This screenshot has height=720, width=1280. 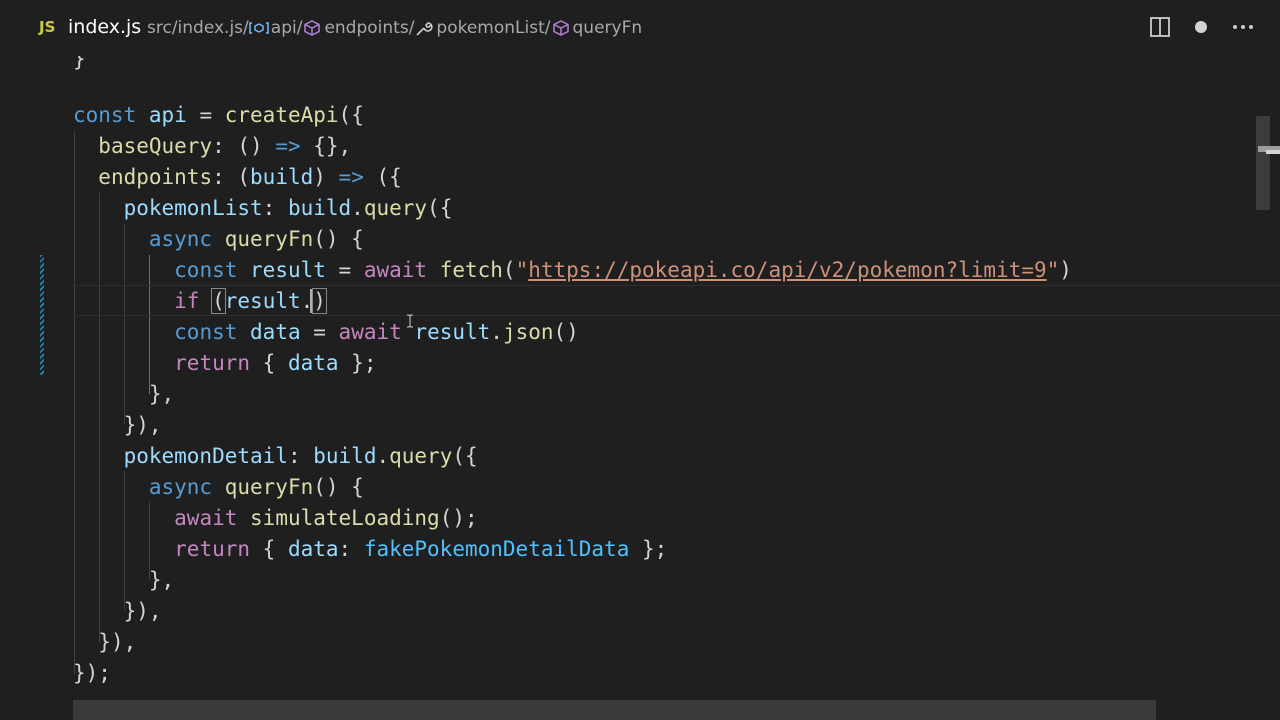 I want to click on unsaved-changes-indicator, so click(x=1201, y=28).